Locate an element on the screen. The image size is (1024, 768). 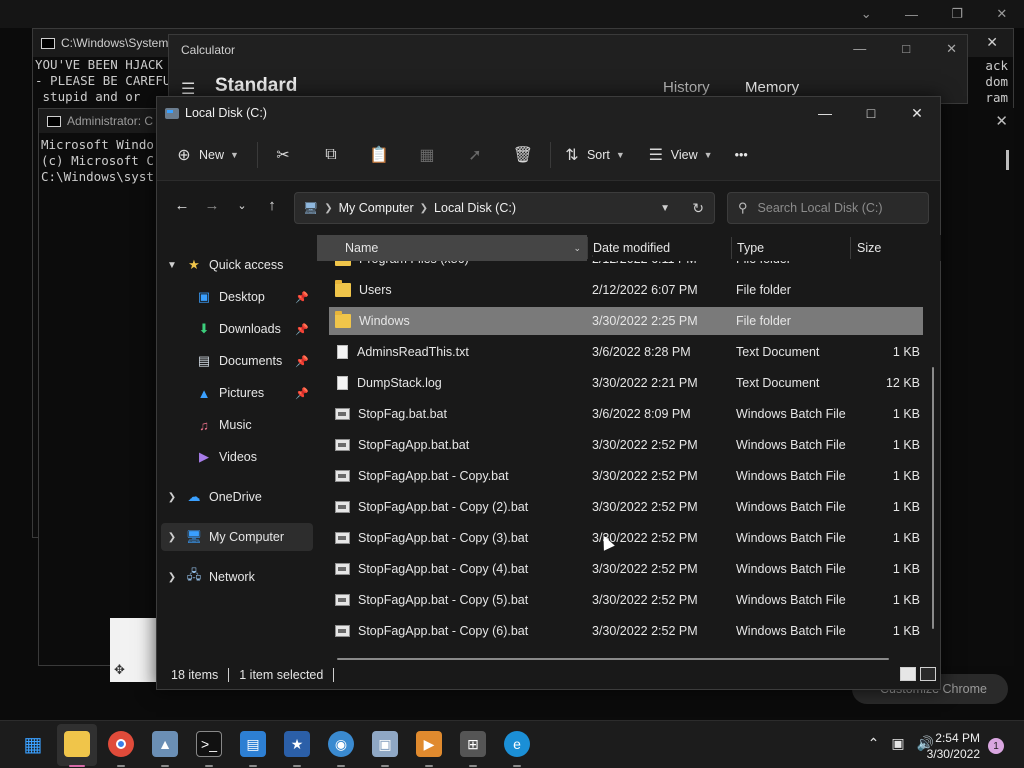
vertical-scrollbar is located at coordinates (933, 498).